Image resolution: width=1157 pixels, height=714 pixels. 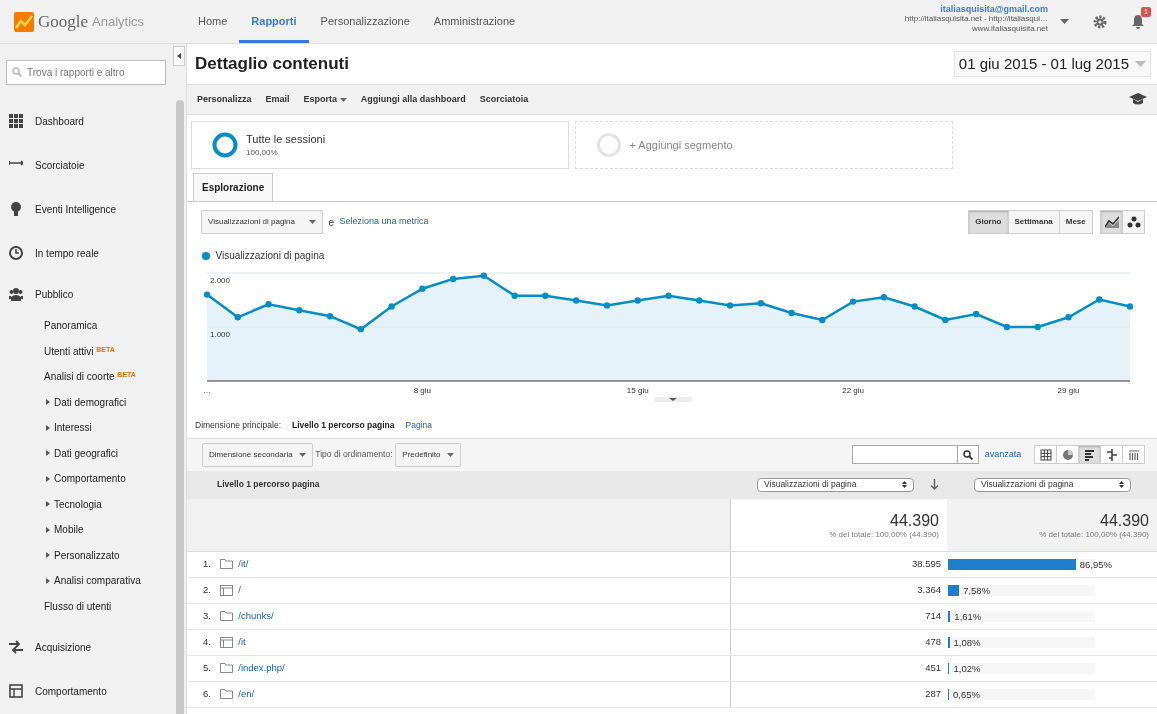 I want to click on people-icon, so click(x=16, y=294).